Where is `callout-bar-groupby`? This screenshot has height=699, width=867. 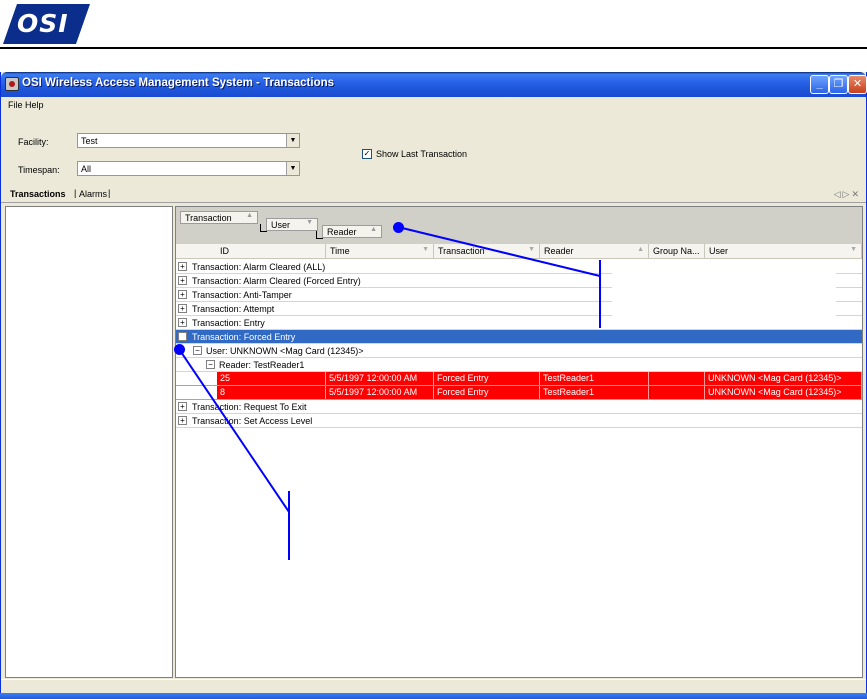
callout-bar-groupby is located at coordinates (600, 294).